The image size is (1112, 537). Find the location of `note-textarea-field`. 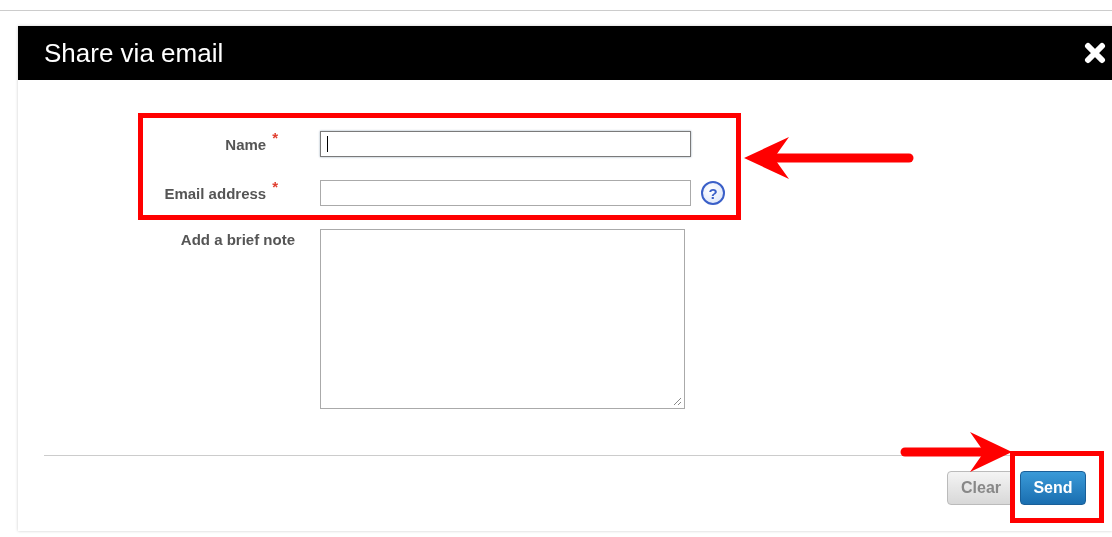

note-textarea-field is located at coordinates (502, 319).